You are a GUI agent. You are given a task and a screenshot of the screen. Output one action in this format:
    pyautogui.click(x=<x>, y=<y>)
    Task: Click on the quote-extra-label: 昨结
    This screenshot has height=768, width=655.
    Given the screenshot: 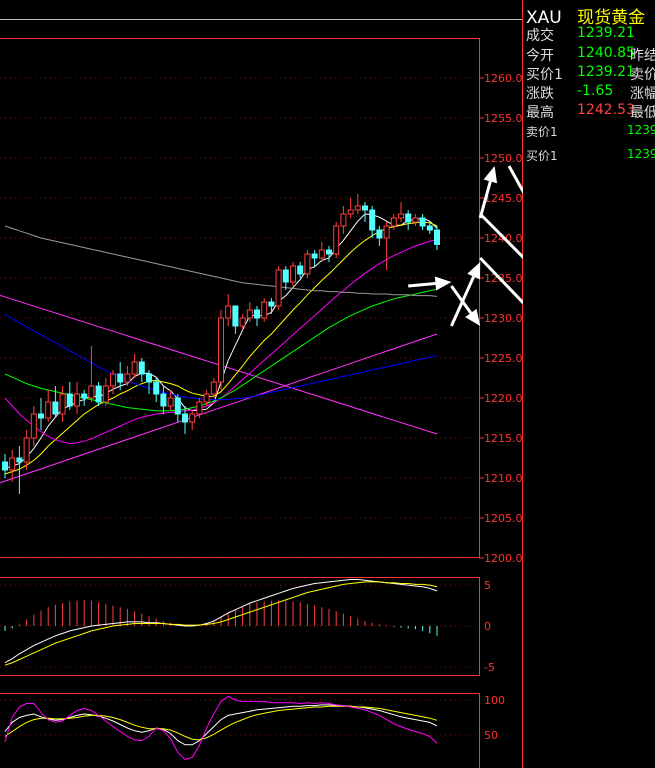 What is the action you would take?
    pyautogui.click(x=642, y=56)
    